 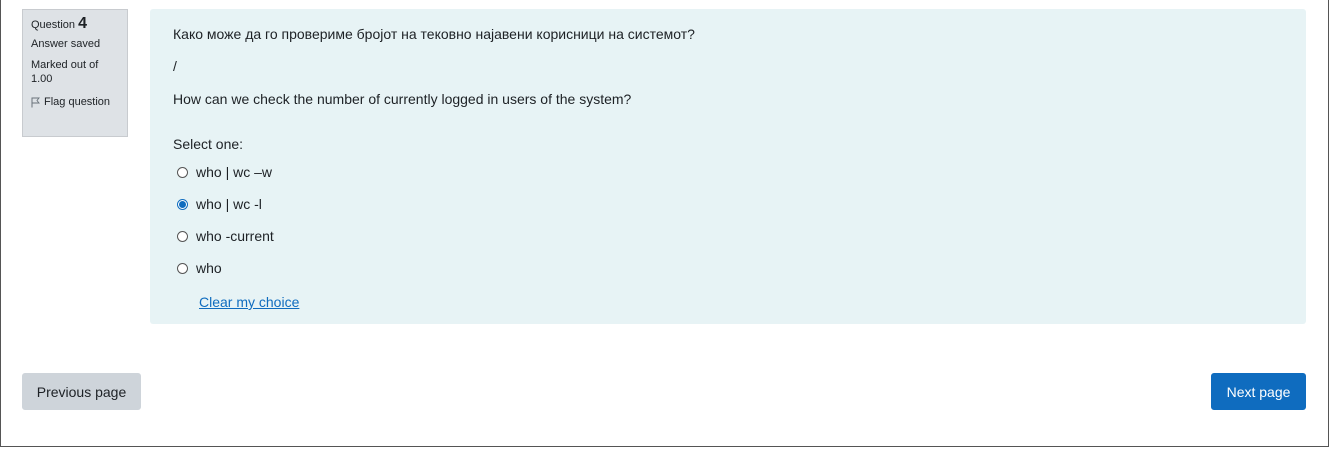 What do you see at coordinates (229, 204) in the screenshot?
I see `answer-option-label: who | wc -l` at bounding box center [229, 204].